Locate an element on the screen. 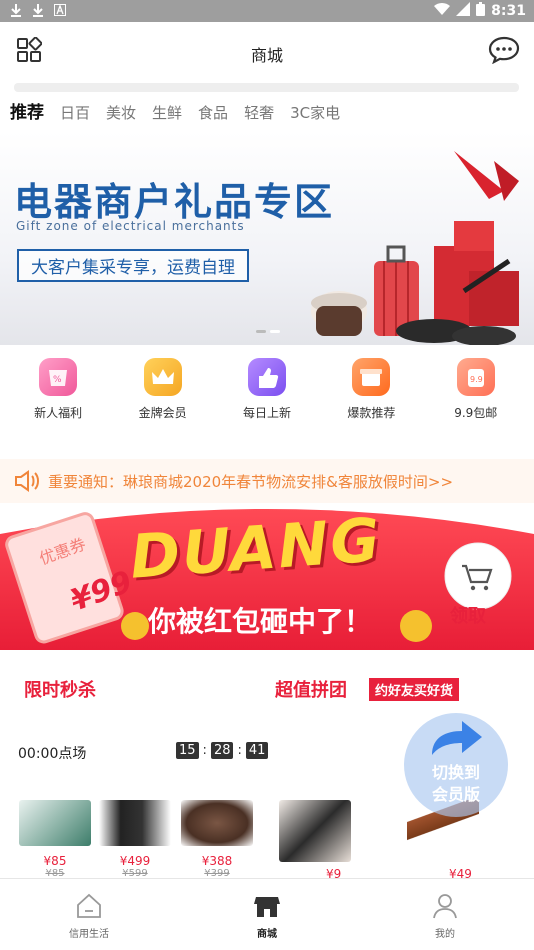 This screenshot has width=534, height=950. product-card: ¥85 ¥85 is located at coordinates (55, 839).